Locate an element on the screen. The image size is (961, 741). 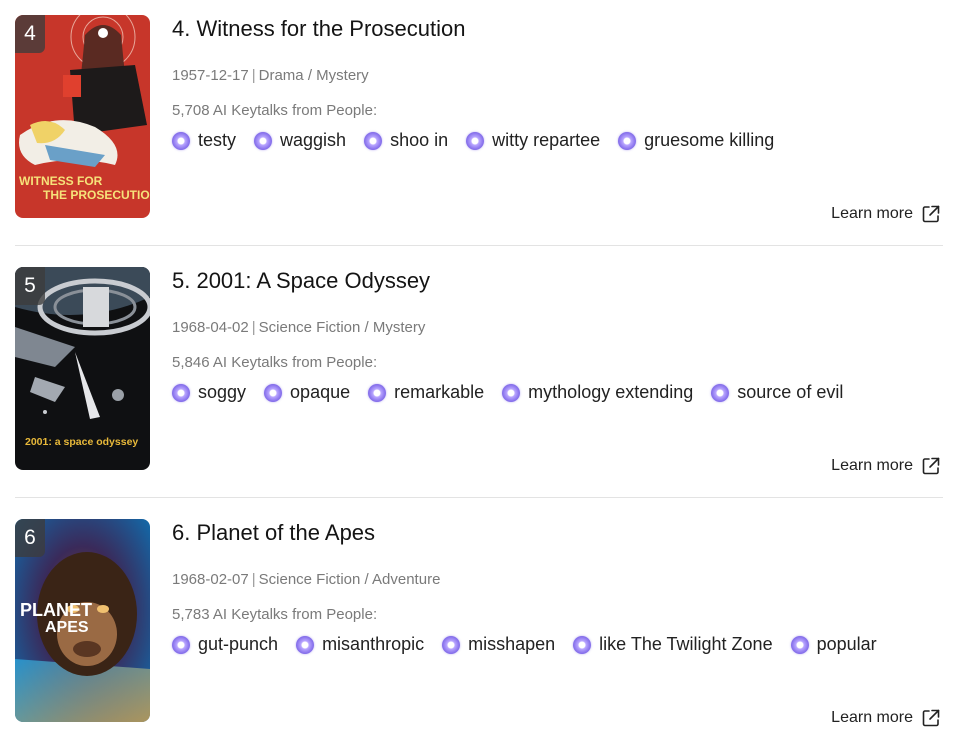
keytalk-tag: testy is located at coordinates (204, 140).